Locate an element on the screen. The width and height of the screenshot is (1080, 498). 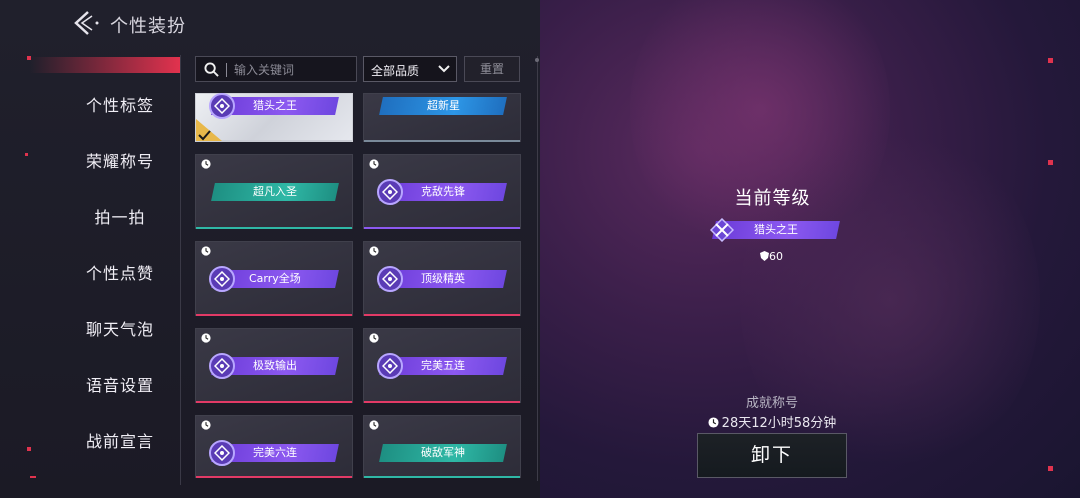
tag-badge: 破敌军神 is located at coordinates (443, 453).